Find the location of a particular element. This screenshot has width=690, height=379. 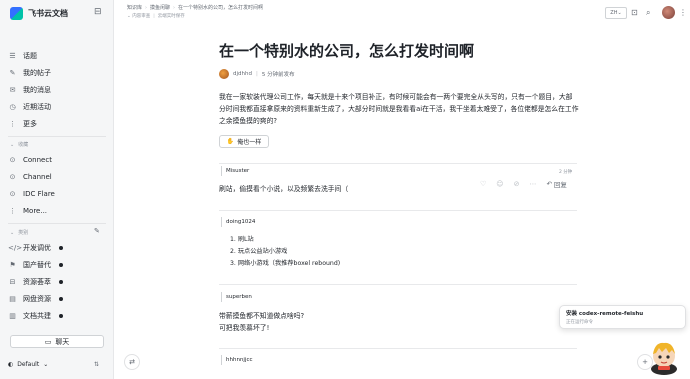

sidebar-link-label: Connect is located at coordinates (37, 159).